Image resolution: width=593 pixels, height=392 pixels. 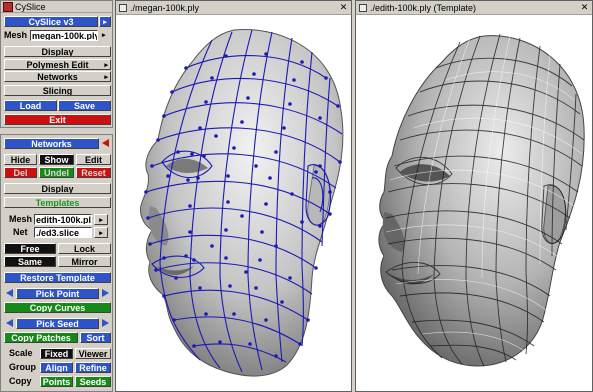 I want to click on align-button: Align, so click(x=56, y=367).